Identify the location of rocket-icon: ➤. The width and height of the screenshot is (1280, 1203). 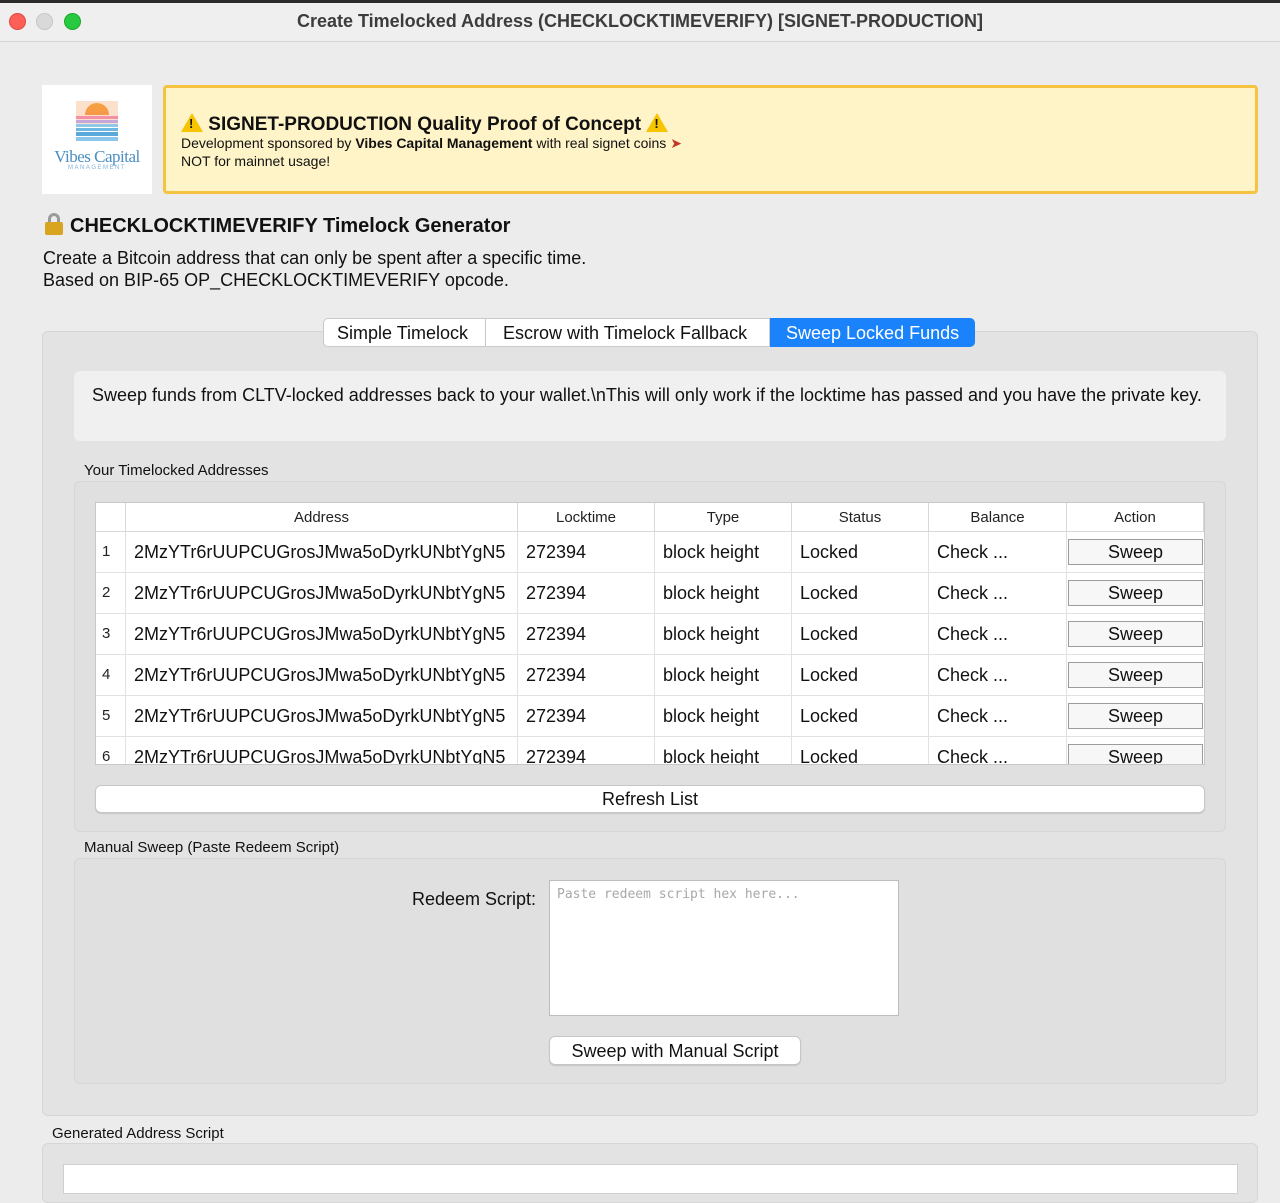
(676, 143).